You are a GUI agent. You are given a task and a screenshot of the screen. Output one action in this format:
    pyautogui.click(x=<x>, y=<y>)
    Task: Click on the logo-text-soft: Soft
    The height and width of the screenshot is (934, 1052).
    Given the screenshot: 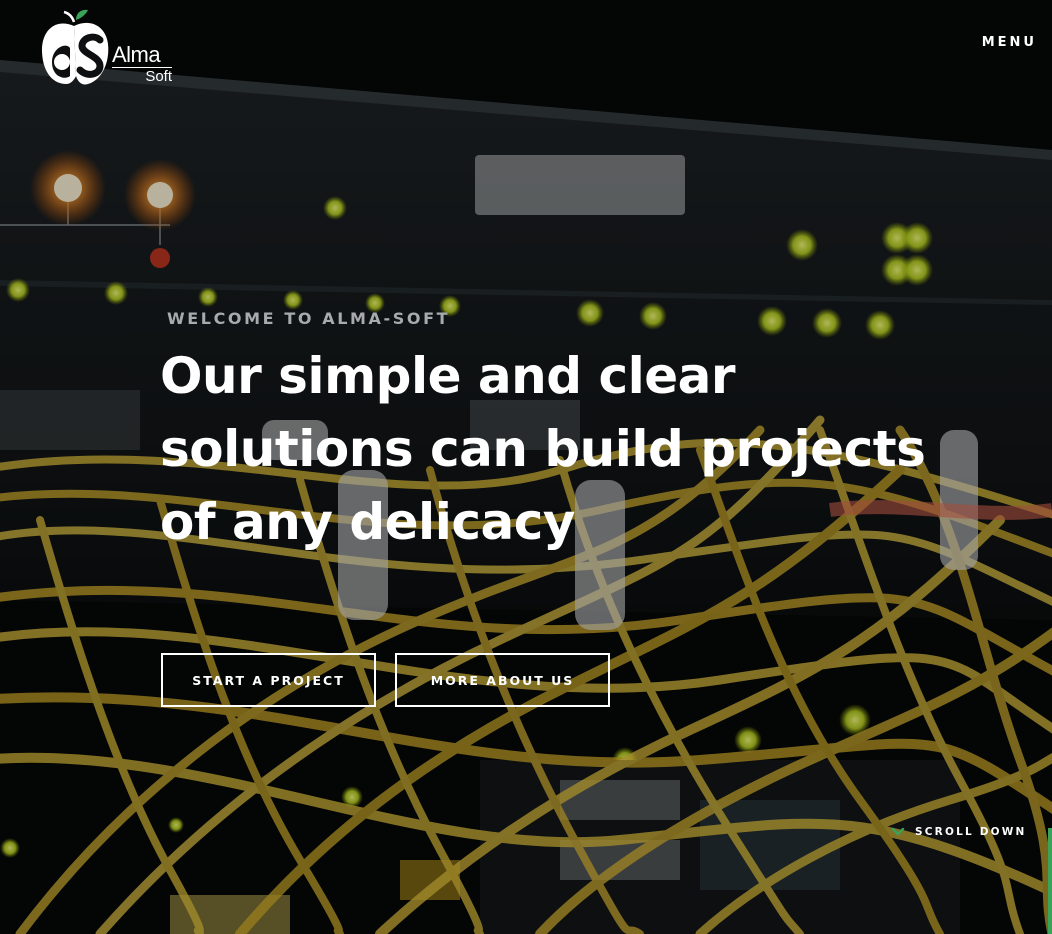 What is the action you would take?
    pyautogui.click(x=158, y=76)
    